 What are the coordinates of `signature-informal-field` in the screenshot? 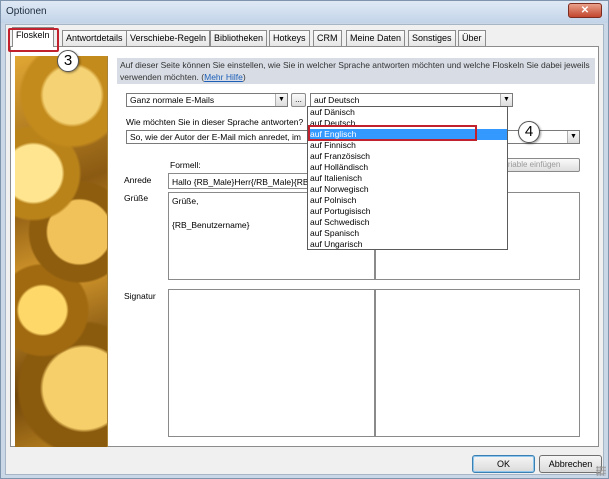 It's located at (477, 363).